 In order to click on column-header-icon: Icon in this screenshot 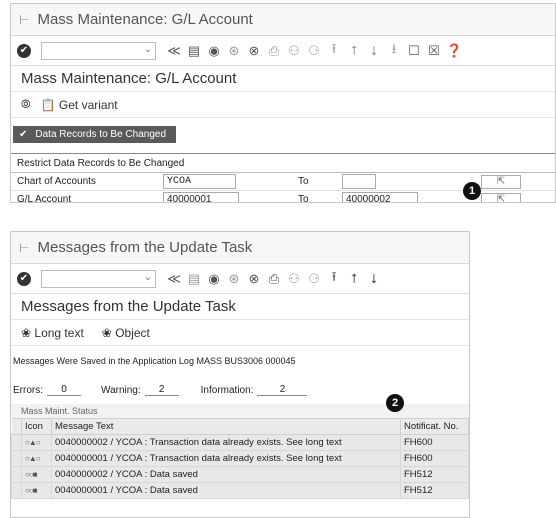, I will do `click(36, 426)`.